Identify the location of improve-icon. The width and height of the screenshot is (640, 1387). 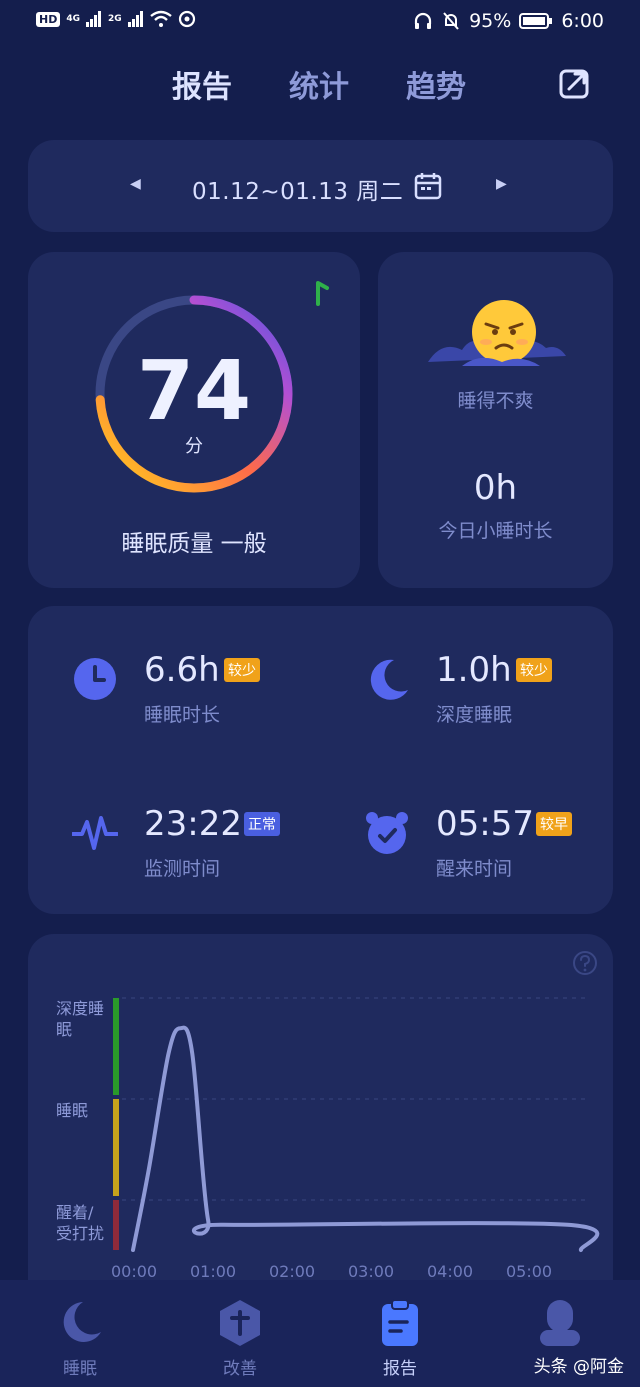
(240, 1323).